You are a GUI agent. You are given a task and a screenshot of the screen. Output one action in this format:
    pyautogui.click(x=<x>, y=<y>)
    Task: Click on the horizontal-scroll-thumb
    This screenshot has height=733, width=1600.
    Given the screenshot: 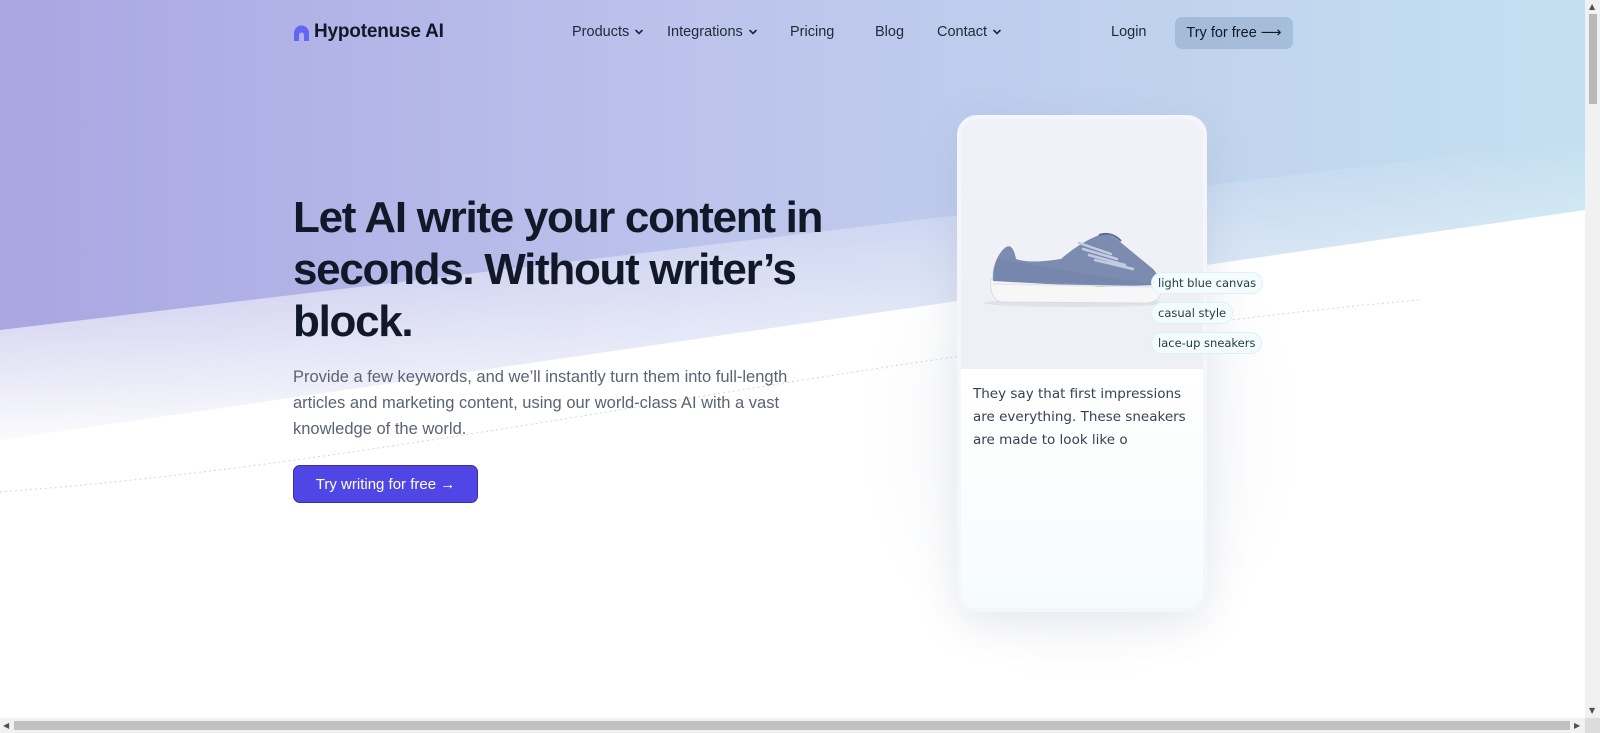 What is the action you would take?
    pyautogui.click(x=792, y=725)
    